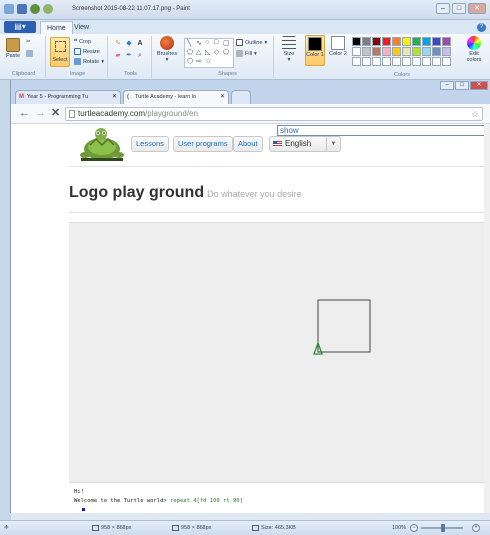 The width and height of the screenshot is (490, 535). I want to click on user-programs-button: User programs, so click(203, 144).